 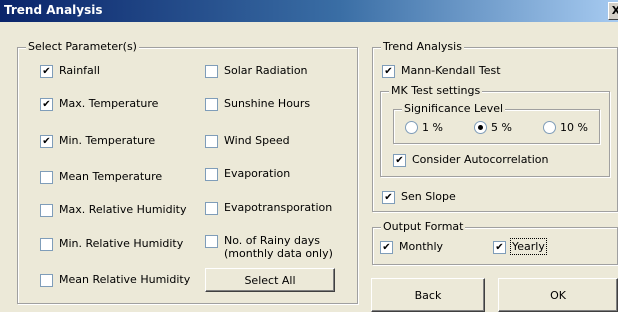 I want to click on significance-1-radio: 1 %, so click(x=424, y=127).